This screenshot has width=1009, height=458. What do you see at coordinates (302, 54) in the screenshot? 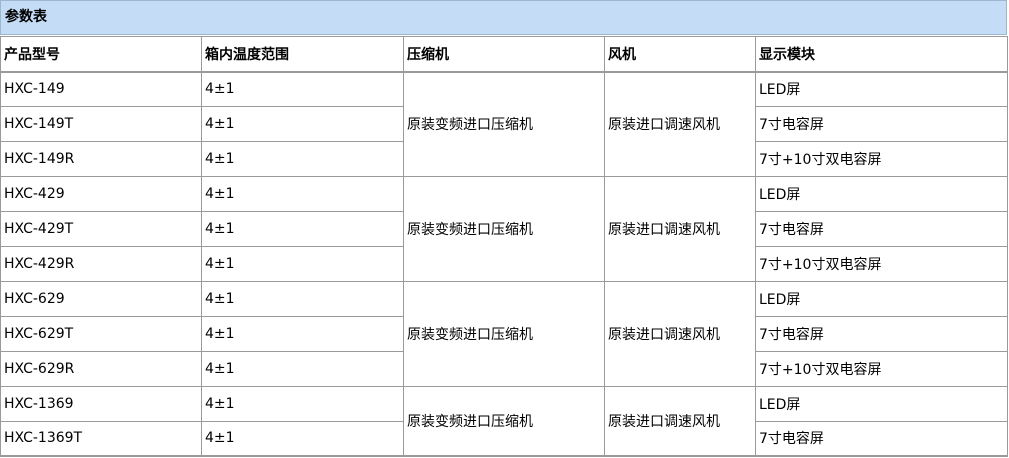
I see `header-temperature-range: 箱内温度范围` at bounding box center [302, 54].